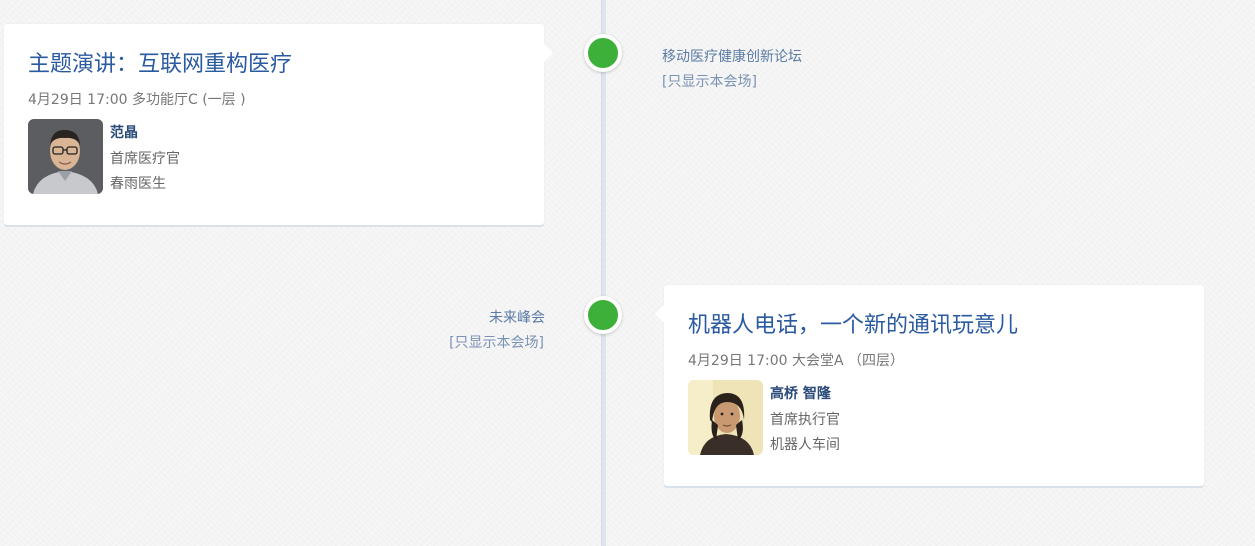  Describe the element at coordinates (796, 361) in the screenshot. I see `session-time-location: 4月29日 17:00 大会堂A （四层）` at that location.